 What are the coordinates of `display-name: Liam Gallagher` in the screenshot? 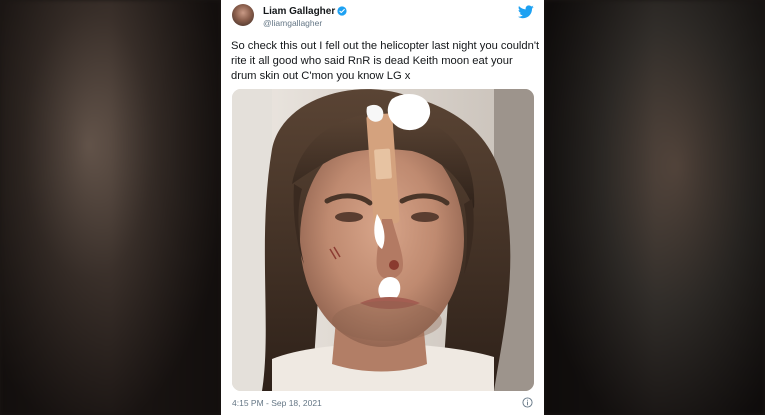 It's located at (299, 11).